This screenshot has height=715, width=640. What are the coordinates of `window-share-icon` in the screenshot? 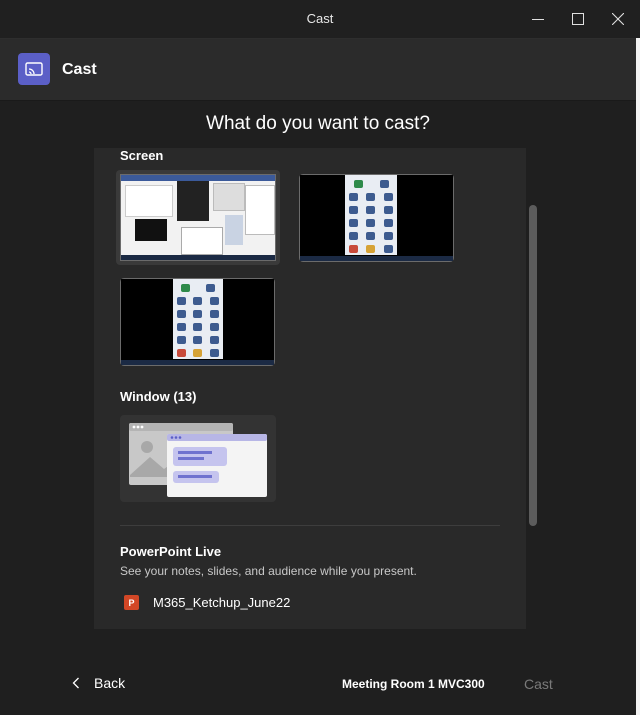 It's located at (198, 460).